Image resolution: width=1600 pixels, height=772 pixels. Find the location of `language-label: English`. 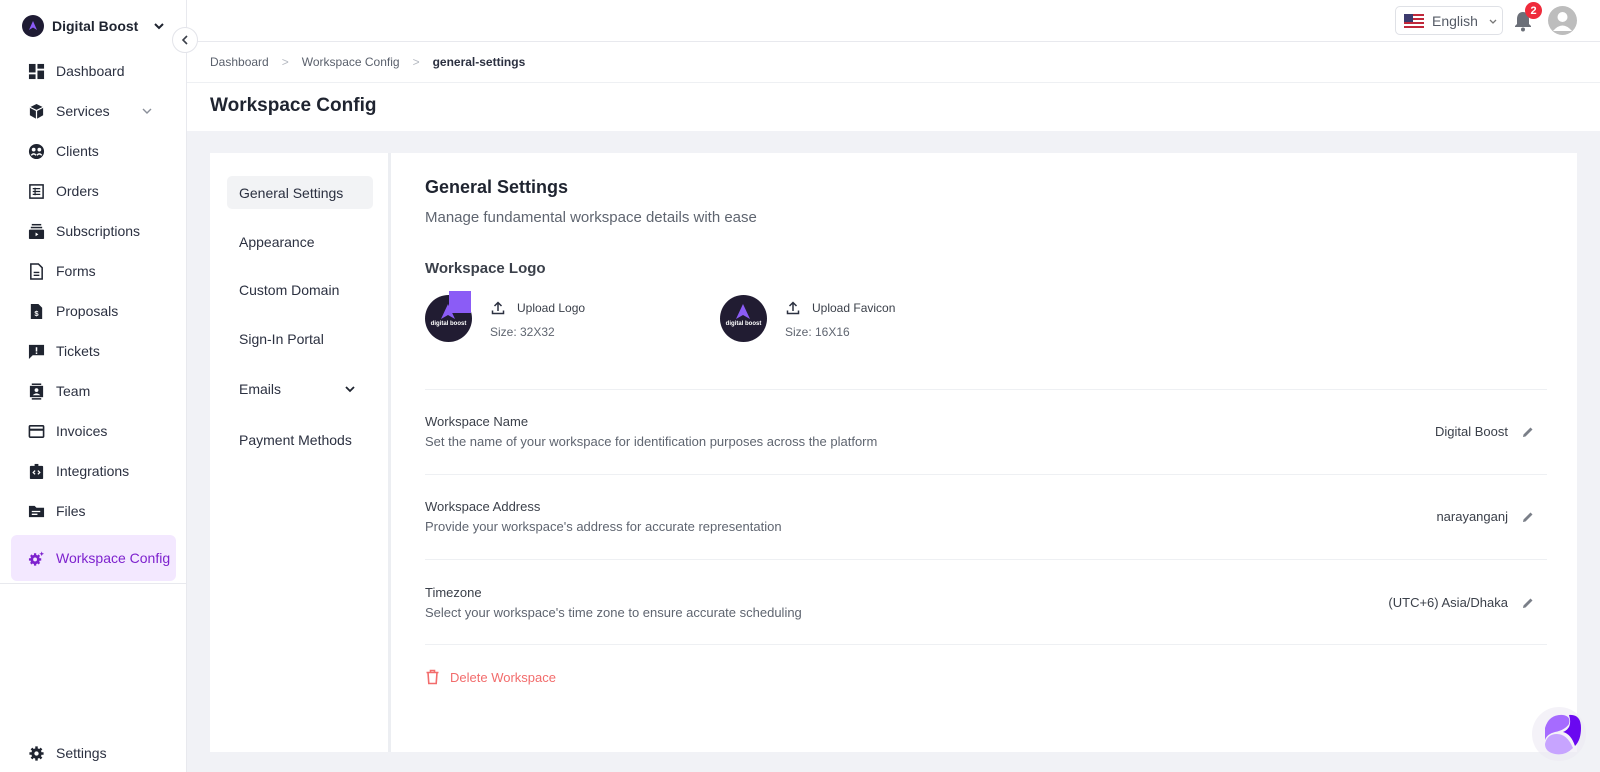

language-label: English is located at coordinates (1455, 20).